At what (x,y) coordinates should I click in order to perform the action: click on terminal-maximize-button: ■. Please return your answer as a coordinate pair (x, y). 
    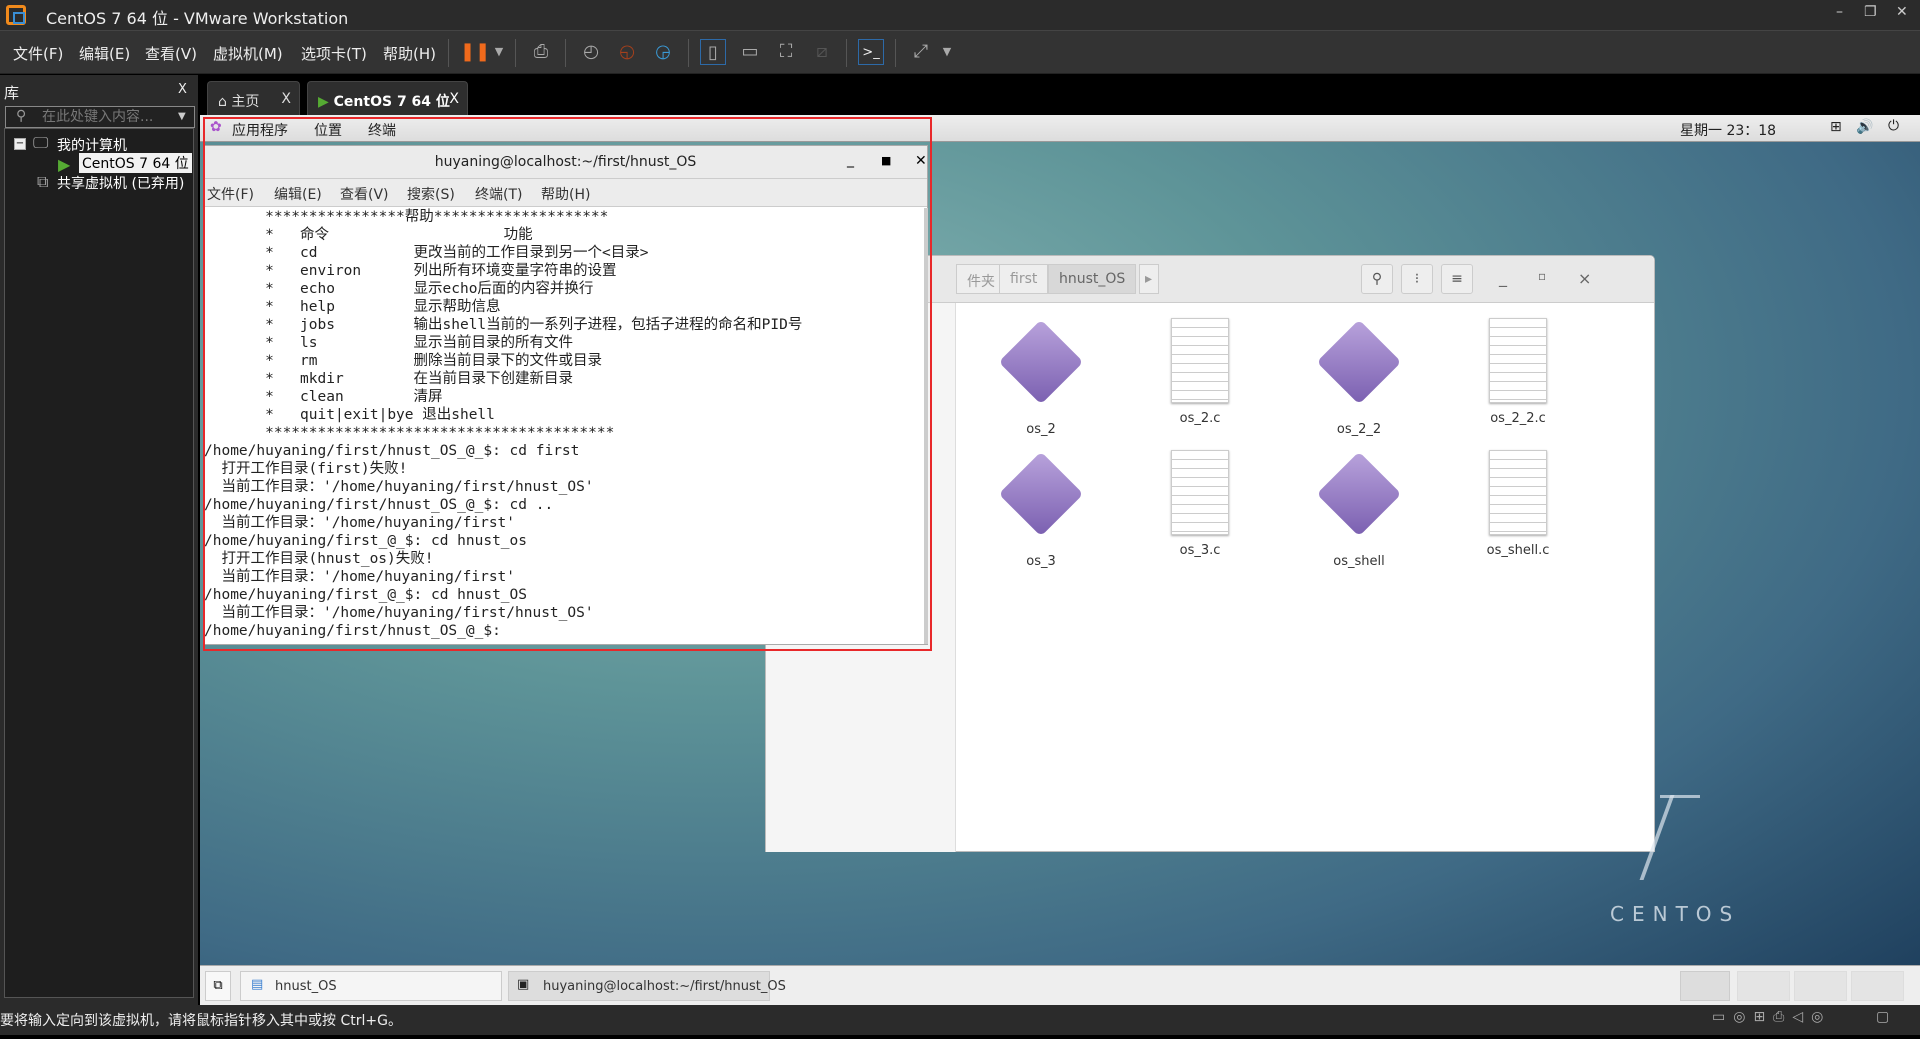
    Looking at the image, I should click on (886, 160).